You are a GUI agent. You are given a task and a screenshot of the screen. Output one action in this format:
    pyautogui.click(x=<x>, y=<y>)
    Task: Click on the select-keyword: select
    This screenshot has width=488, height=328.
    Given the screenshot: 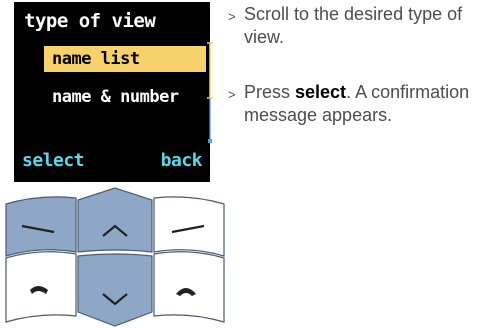 What is the action you would take?
    pyautogui.click(x=321, y=92)
    